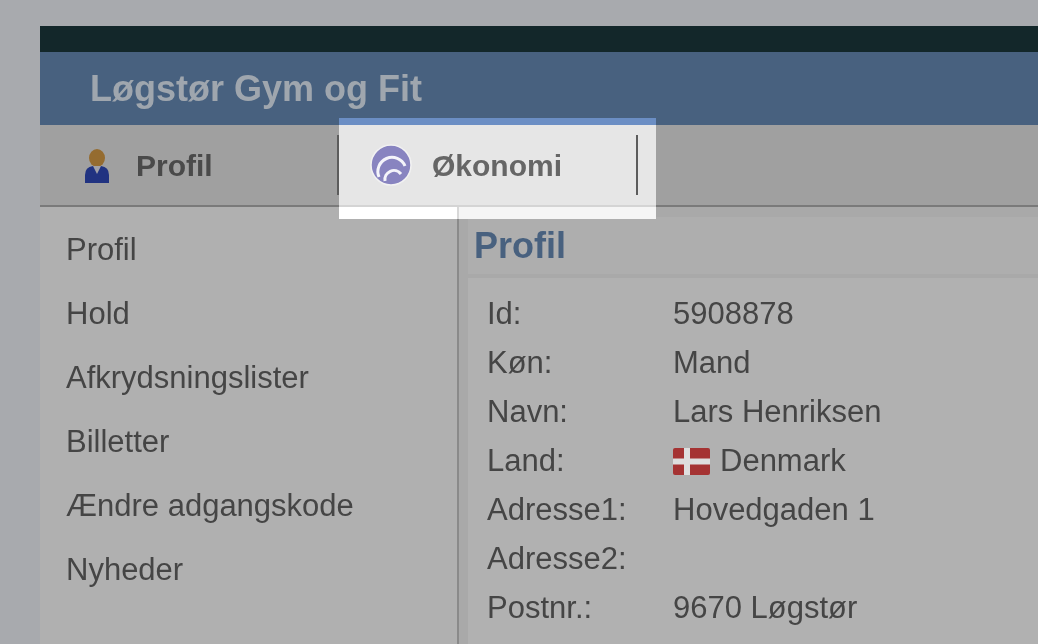 This screenshot has height=644, width=1038. Describe the element at coordinates (691, 461) in the screenshot. I see `flag-icon` at that location.